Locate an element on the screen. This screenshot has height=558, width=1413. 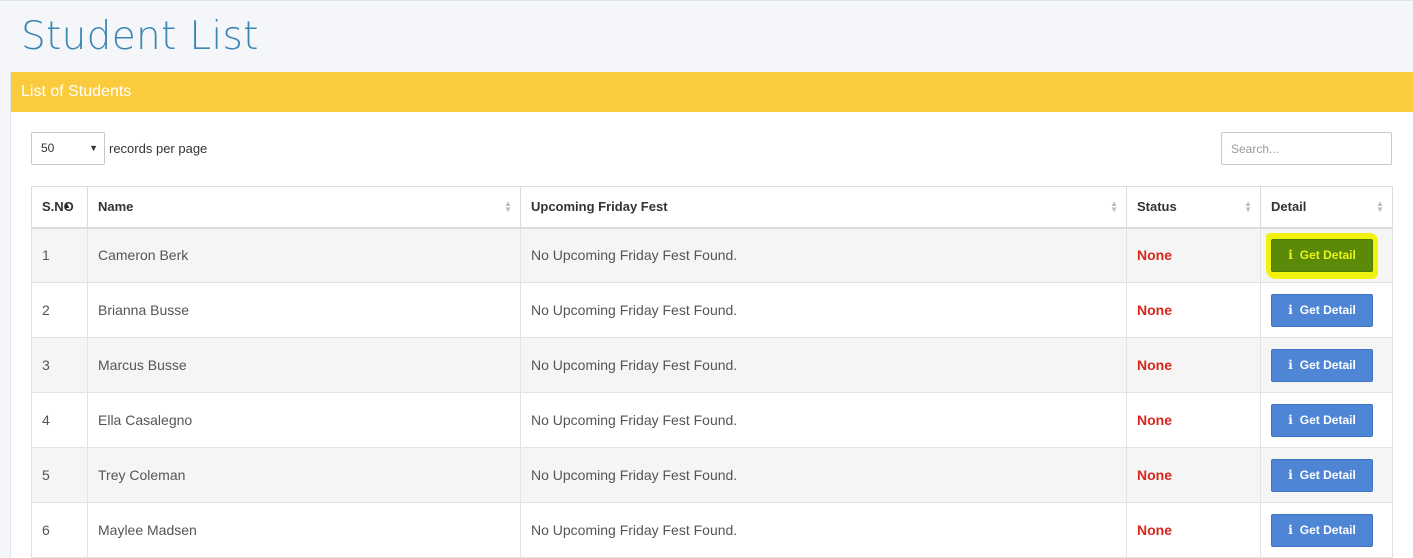
column-header-status: Status ▲ ▼ is located at coordinates (1193, 207).